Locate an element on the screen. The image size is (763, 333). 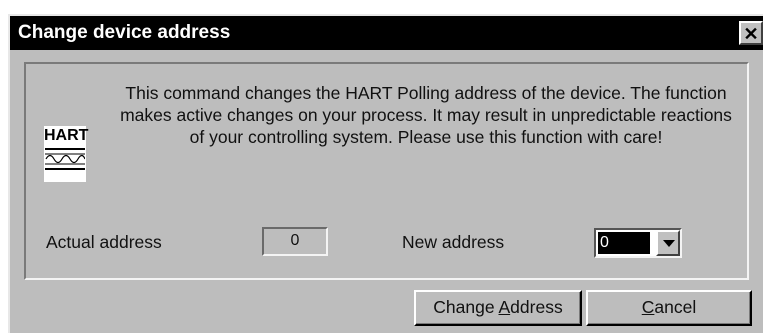
actual-address-label: Actual address is located at coordinates (104, 242).